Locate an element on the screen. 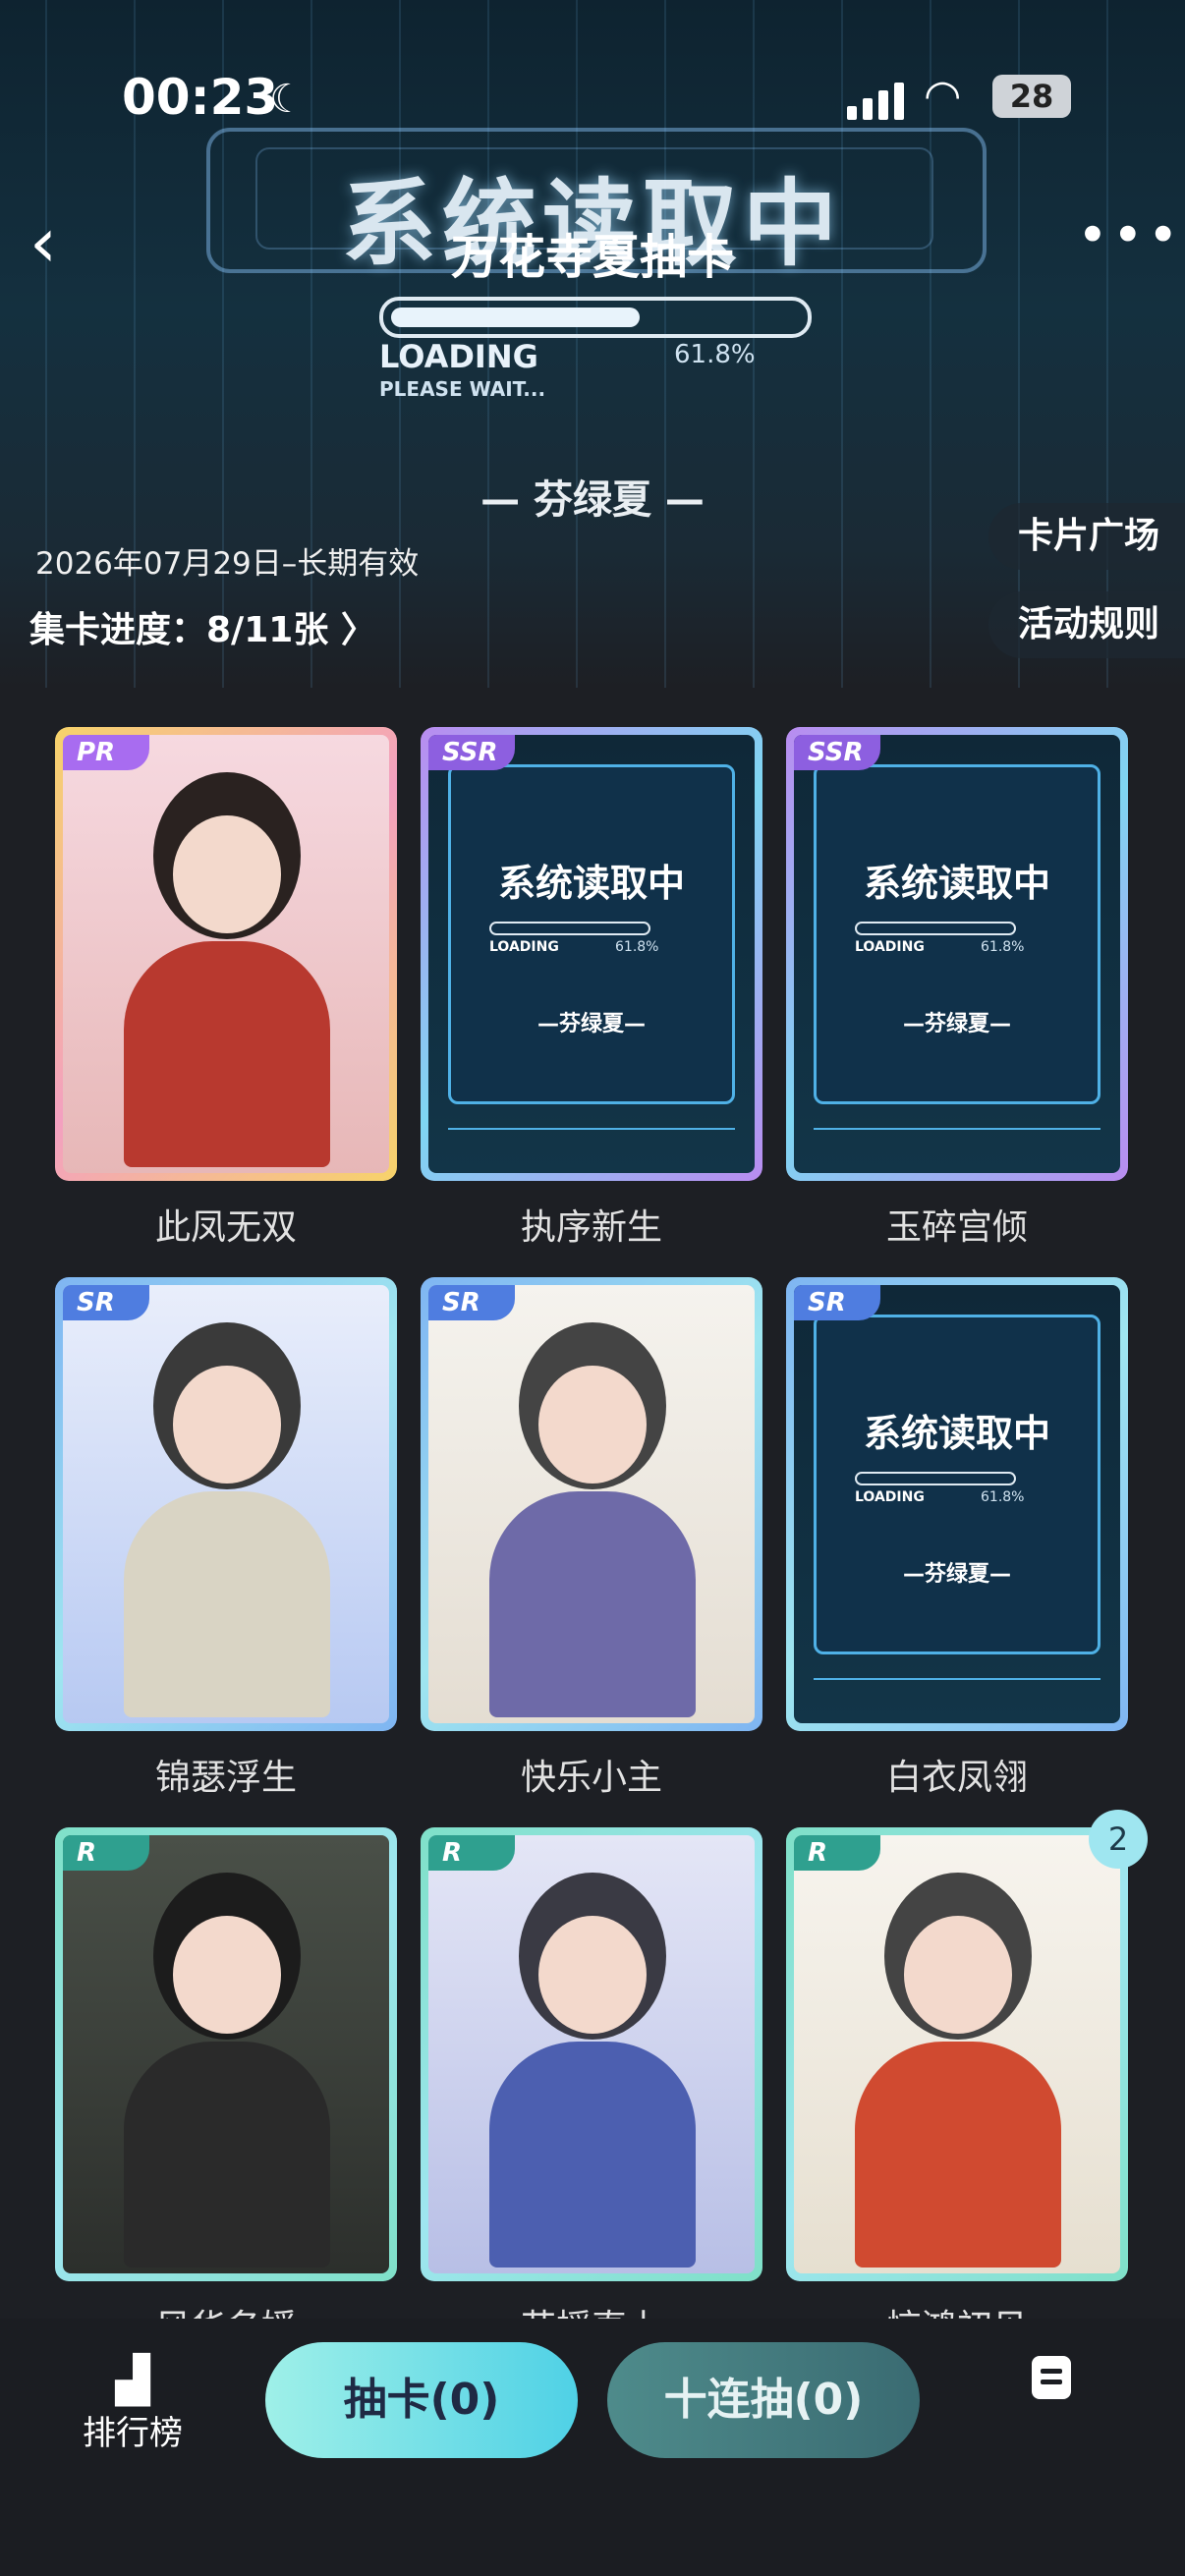  card-count-badge: 2 is located at coordinates (1119, 1839).